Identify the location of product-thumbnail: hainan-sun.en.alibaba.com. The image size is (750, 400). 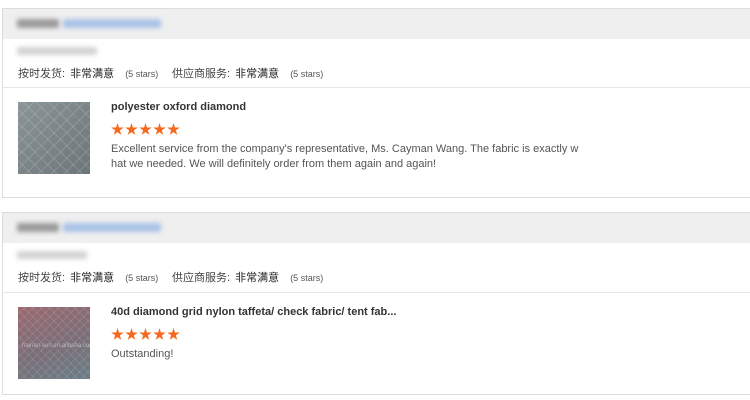
(54, 343).